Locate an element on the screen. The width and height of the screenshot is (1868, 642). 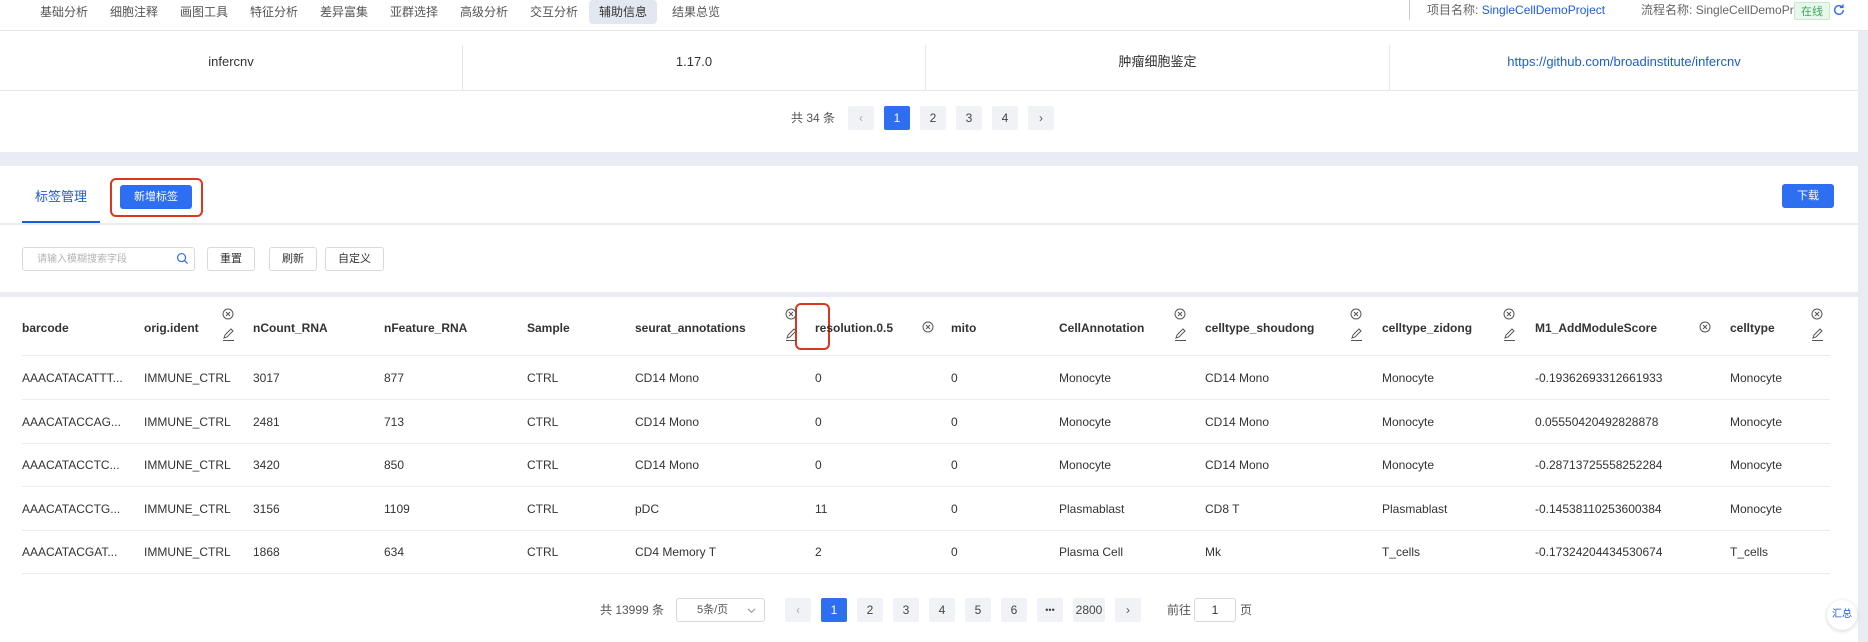
column-header-resolution-0-5: resolution.0.5 is located at coordinates (854, 328).